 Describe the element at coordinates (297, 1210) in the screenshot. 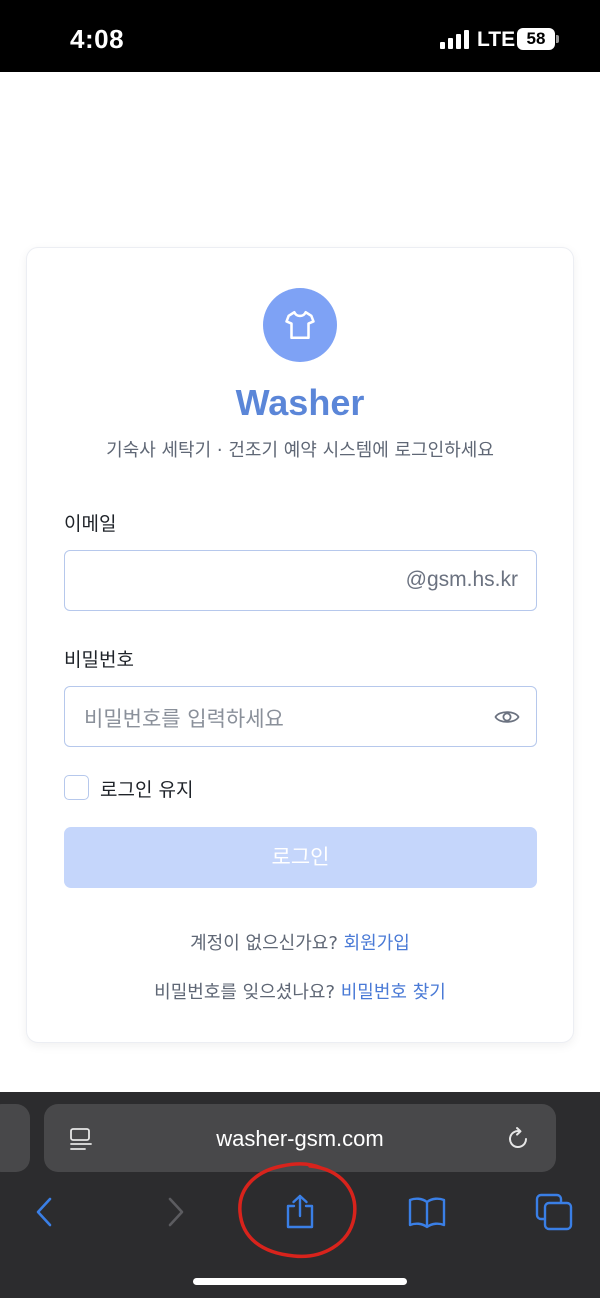

I see `annotation-circle` at that location.